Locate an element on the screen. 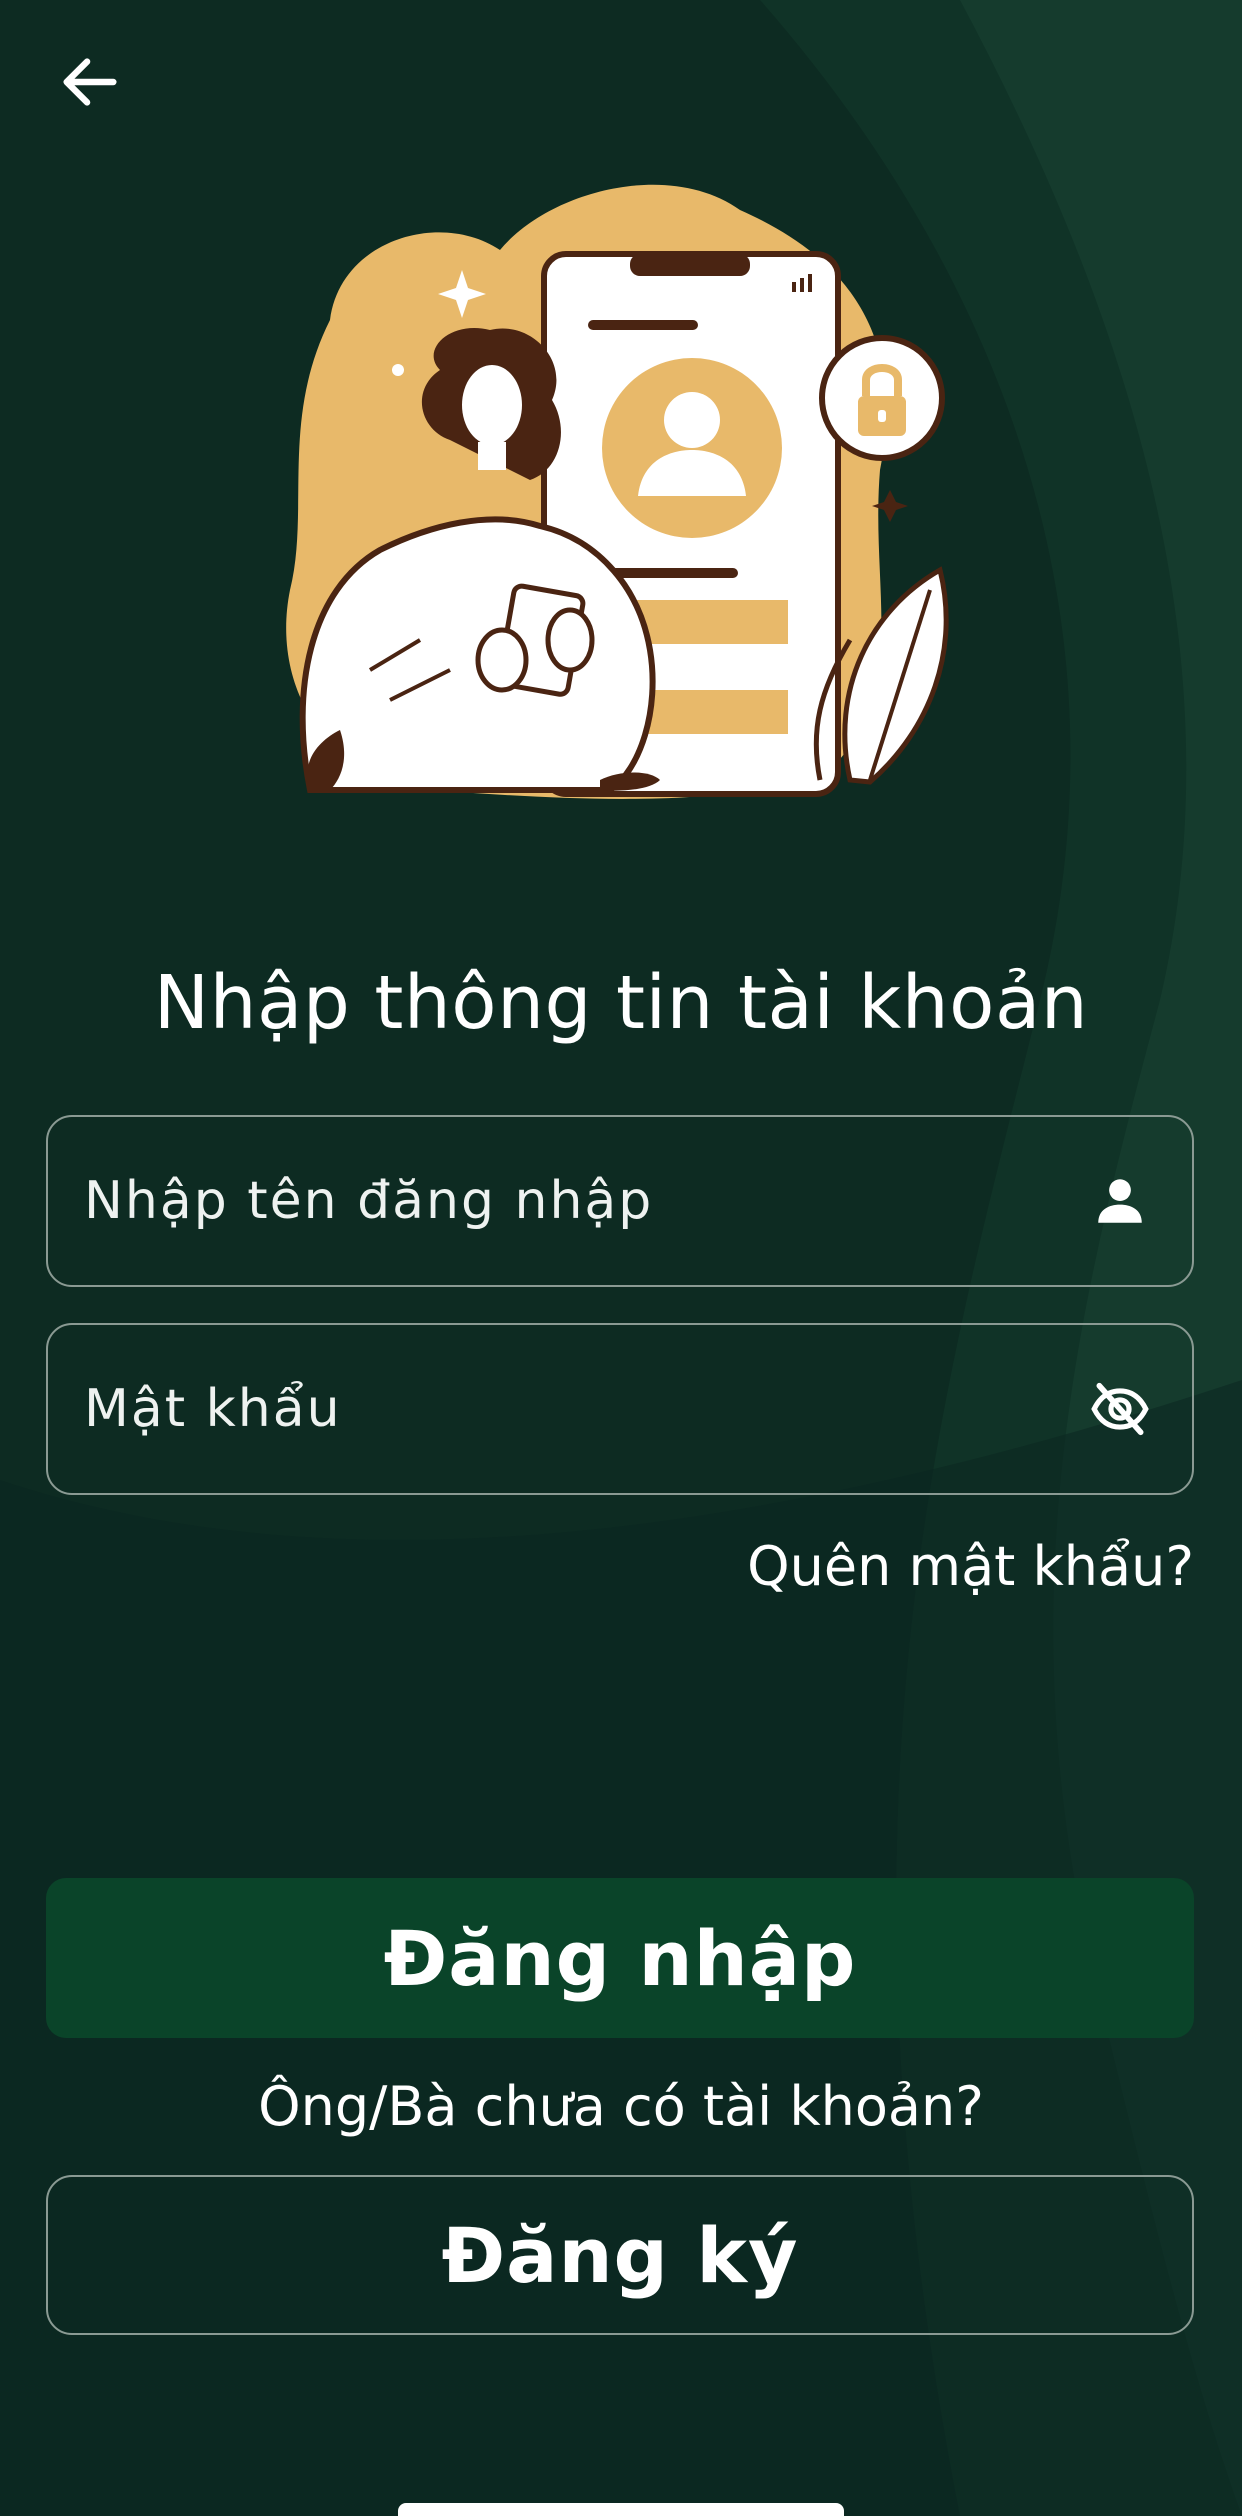 The image size is (1242, 2516). login-illustration is located at coordinates (617, 491).